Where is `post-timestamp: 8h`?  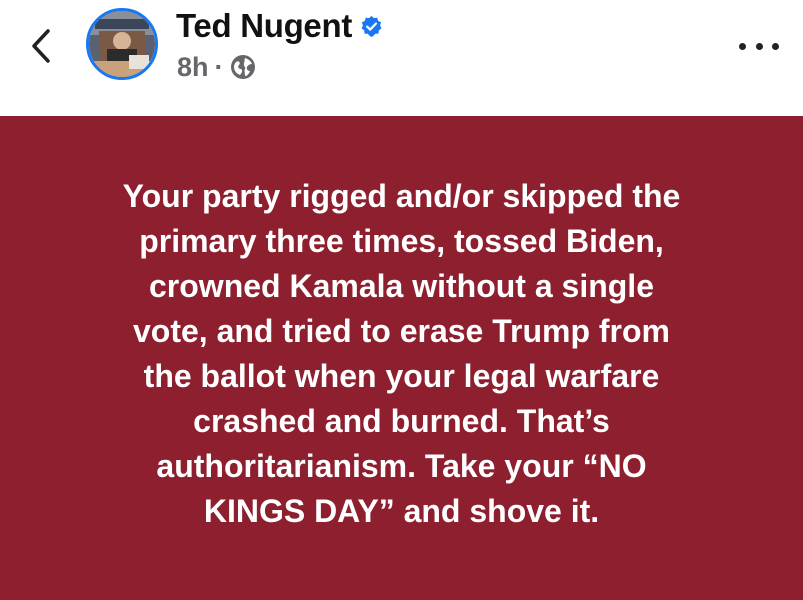 post-timestamp: 8h is located at coordinates (193, 67).